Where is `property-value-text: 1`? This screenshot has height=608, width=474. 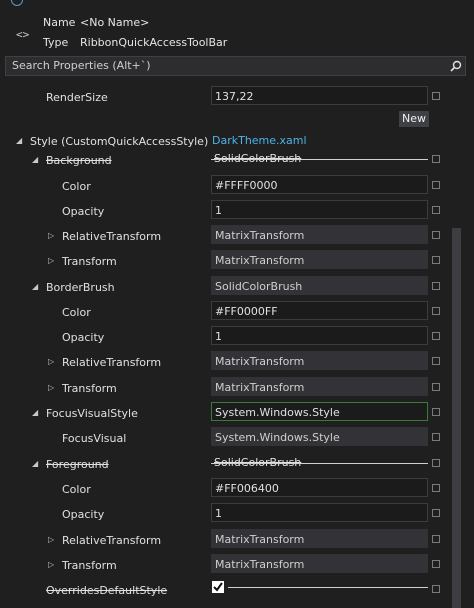
property-value-text: 1 is located at coordinates (218, 210).